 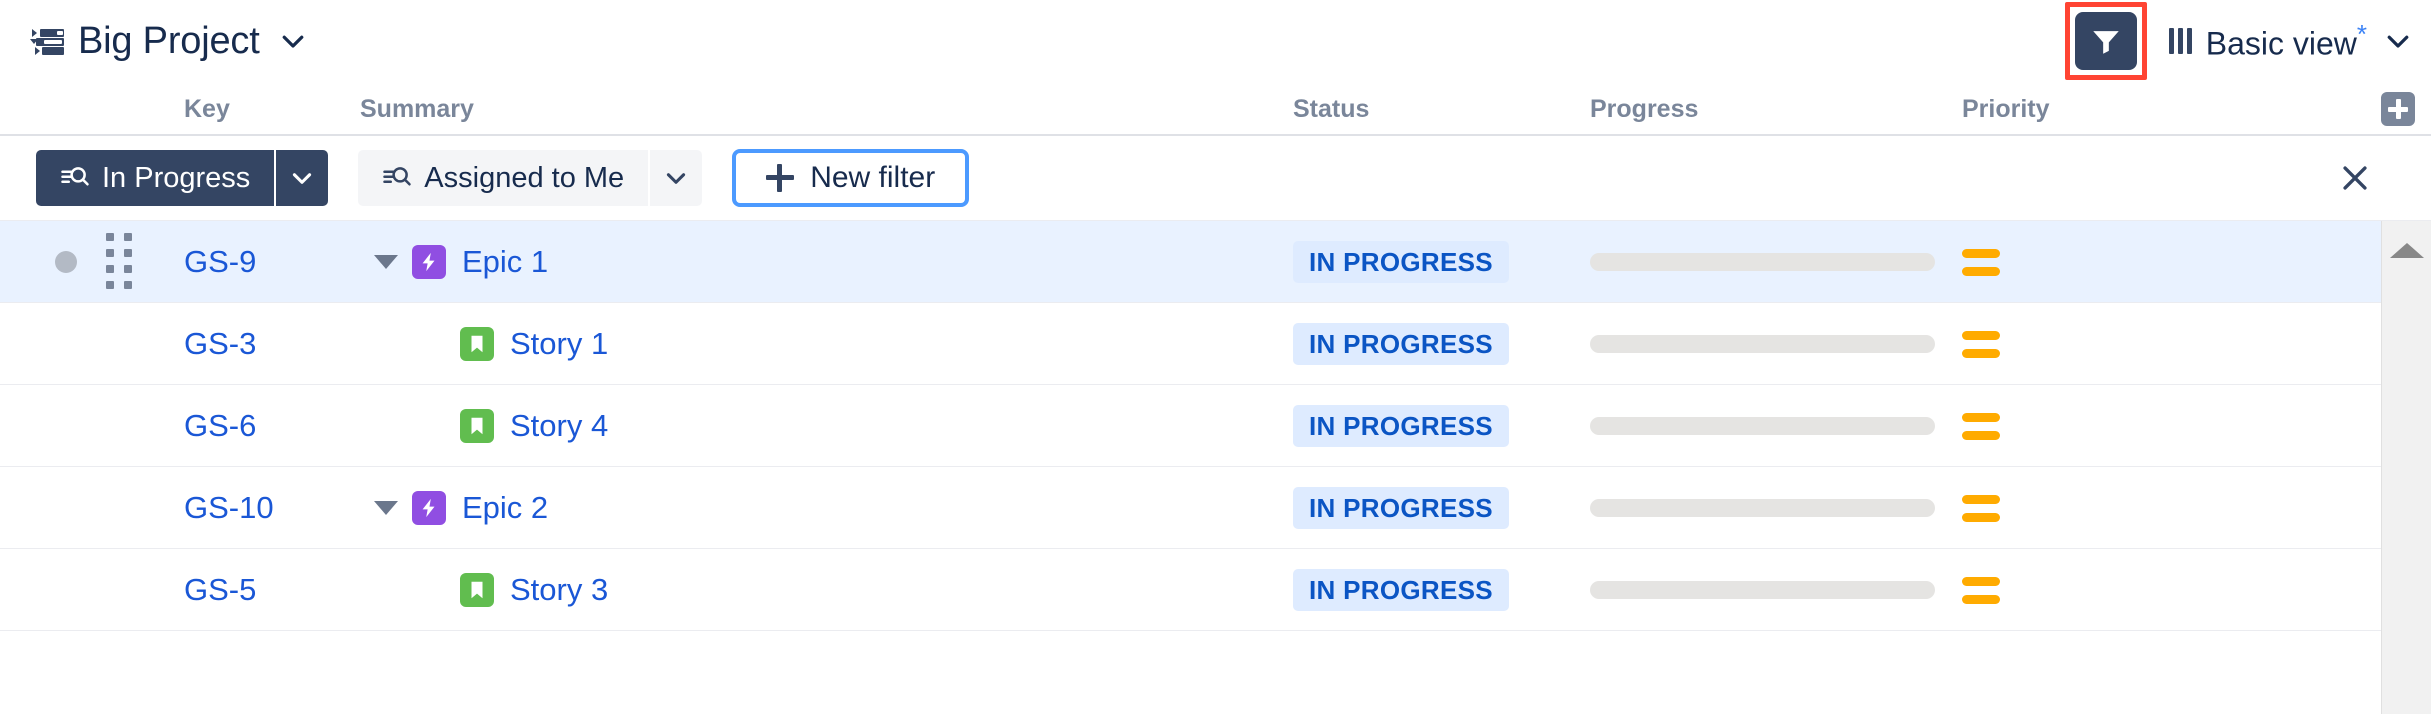 What do you see at coordinates (559, 426) in the screenshot?
I see `issue-summary-link: Story 4` at bounding box center [559, 426].